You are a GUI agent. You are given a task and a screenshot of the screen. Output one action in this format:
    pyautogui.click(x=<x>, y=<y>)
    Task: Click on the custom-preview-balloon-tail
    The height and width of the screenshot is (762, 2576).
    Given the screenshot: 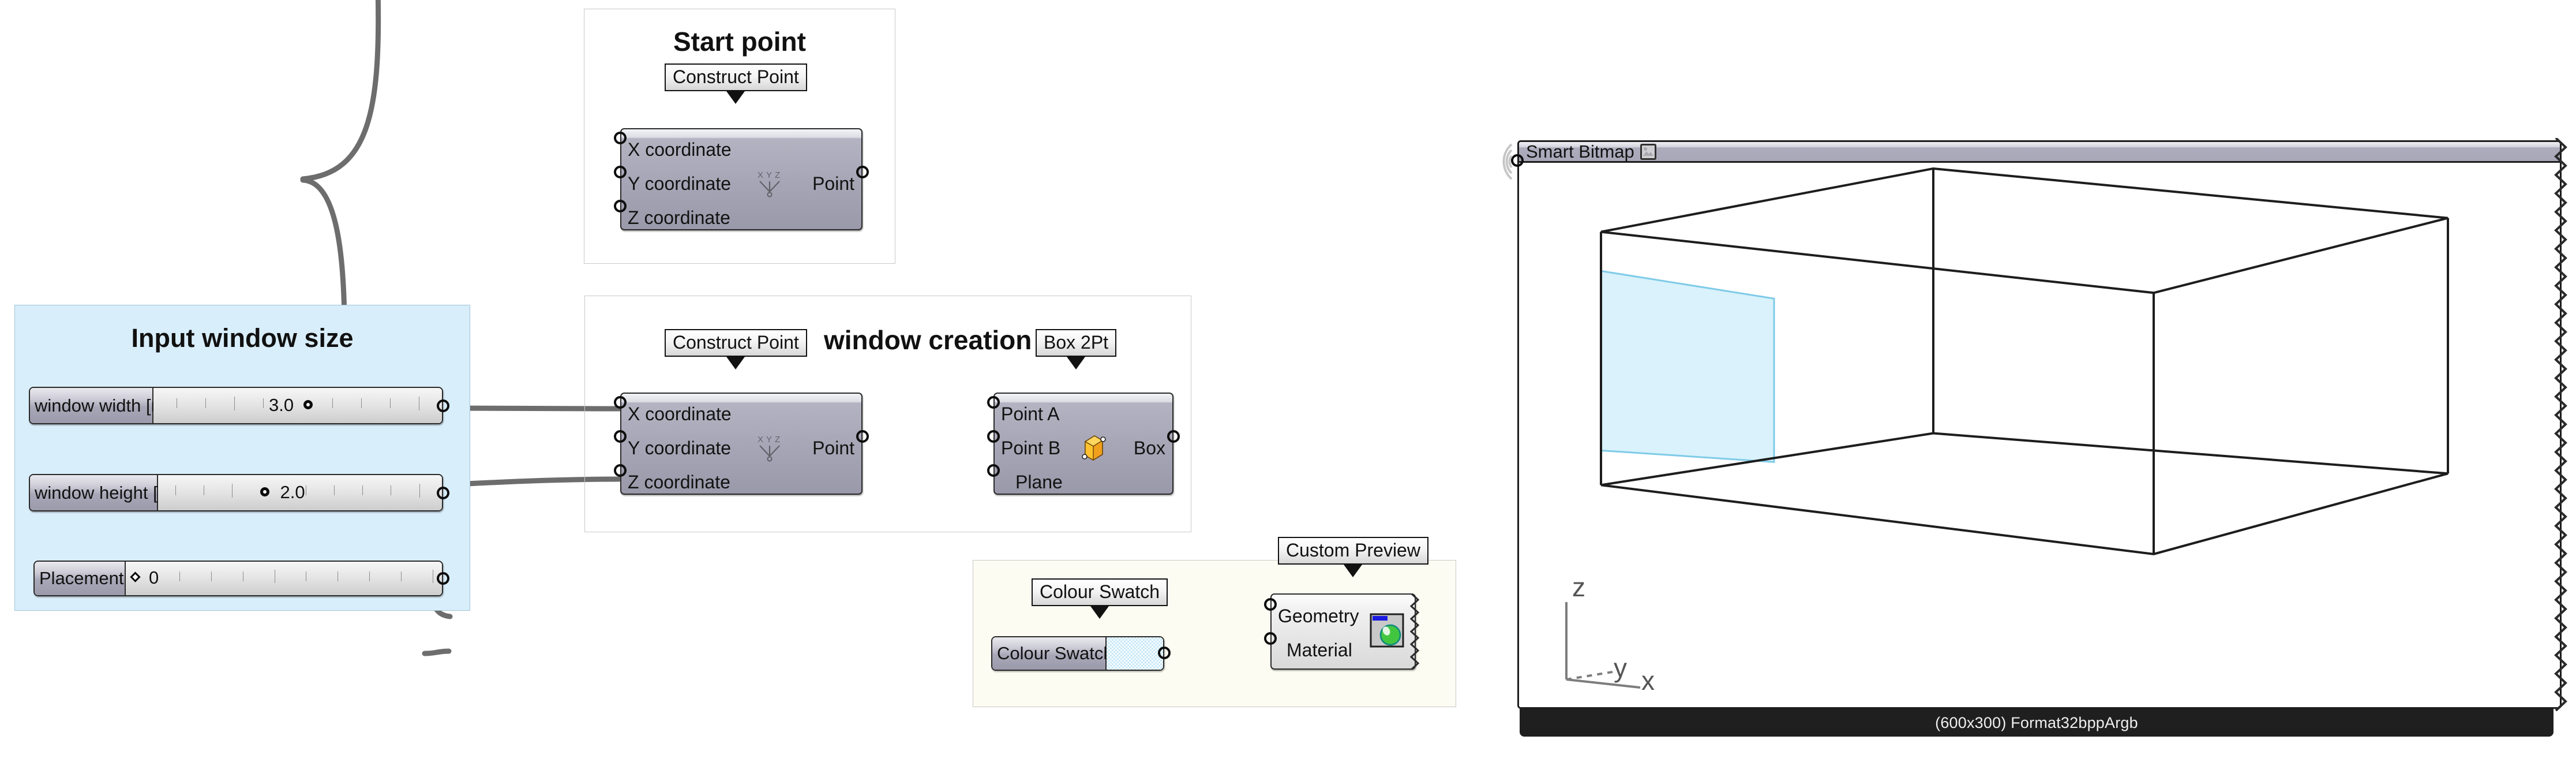 What is the action you would take?
    pyautogui.click(x=1353, y=570)
    